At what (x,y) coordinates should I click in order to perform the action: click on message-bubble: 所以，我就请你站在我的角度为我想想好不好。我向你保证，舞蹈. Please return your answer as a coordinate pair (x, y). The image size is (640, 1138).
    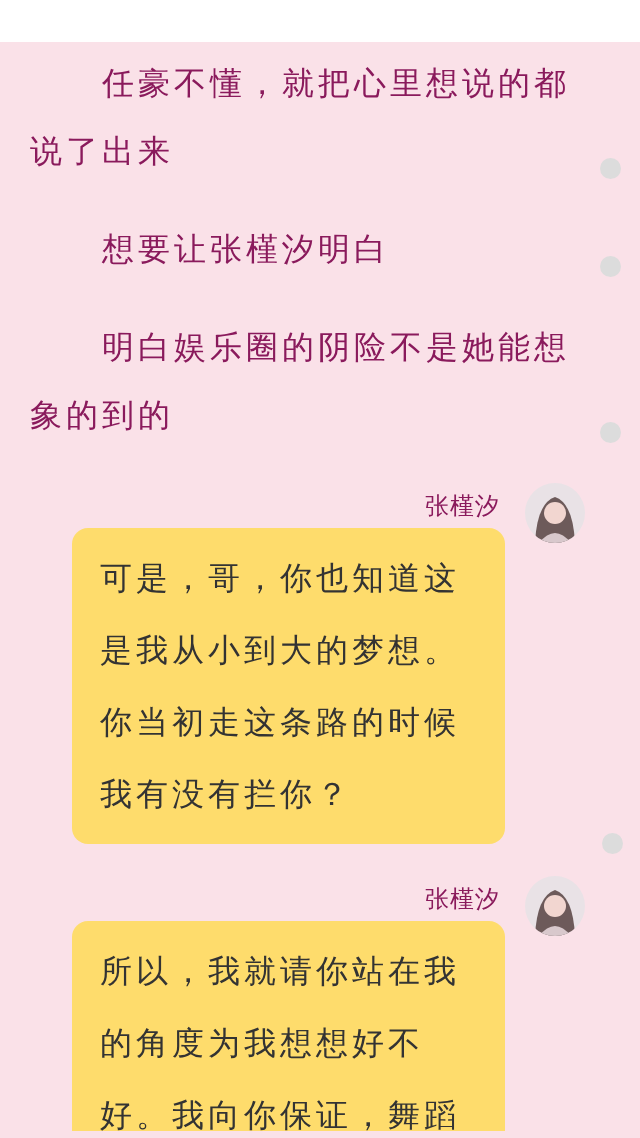
    Looking at the image, I should click on (288, 1026).